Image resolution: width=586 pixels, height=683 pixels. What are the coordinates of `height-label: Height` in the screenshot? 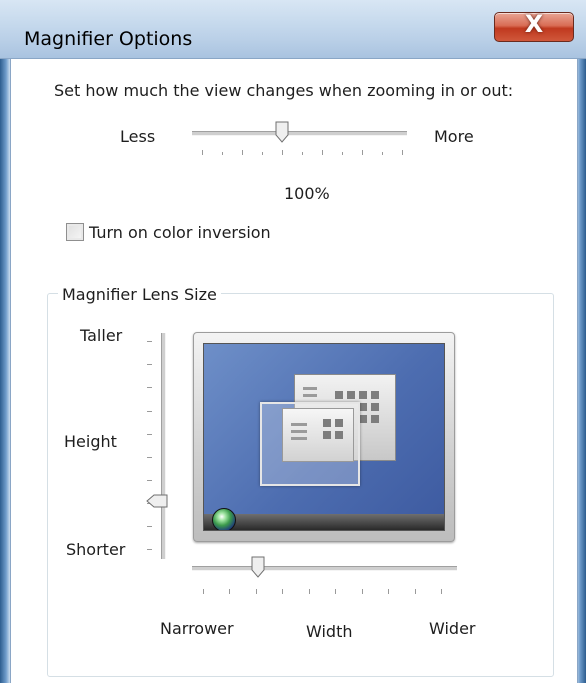 It's located at (90, 441).